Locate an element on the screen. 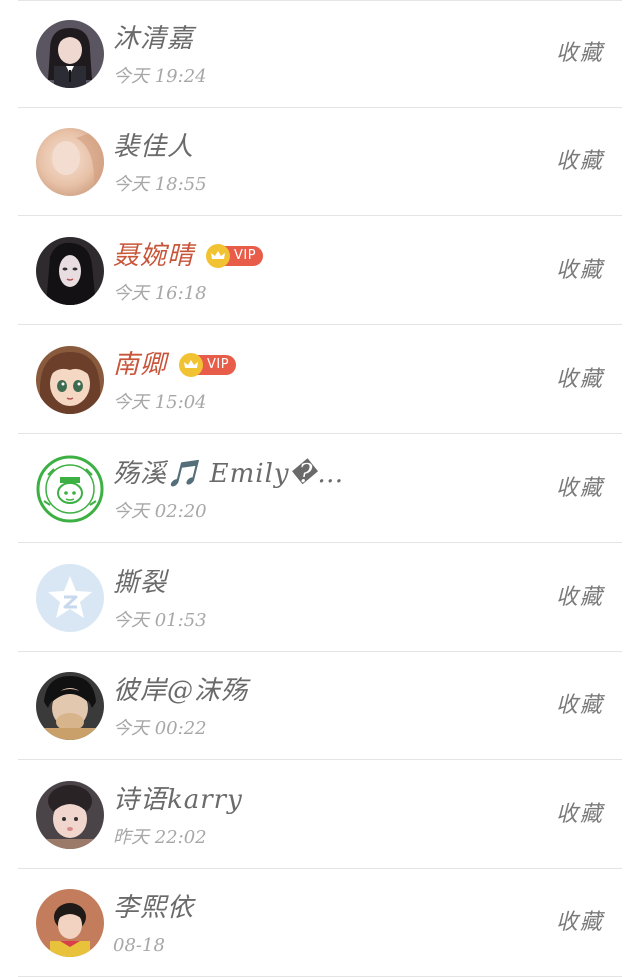 Image resolution: width=640 pixels, height=977 pixels. visitor-name: 彼岸@沫殇 is located at coordinates (180, 691).